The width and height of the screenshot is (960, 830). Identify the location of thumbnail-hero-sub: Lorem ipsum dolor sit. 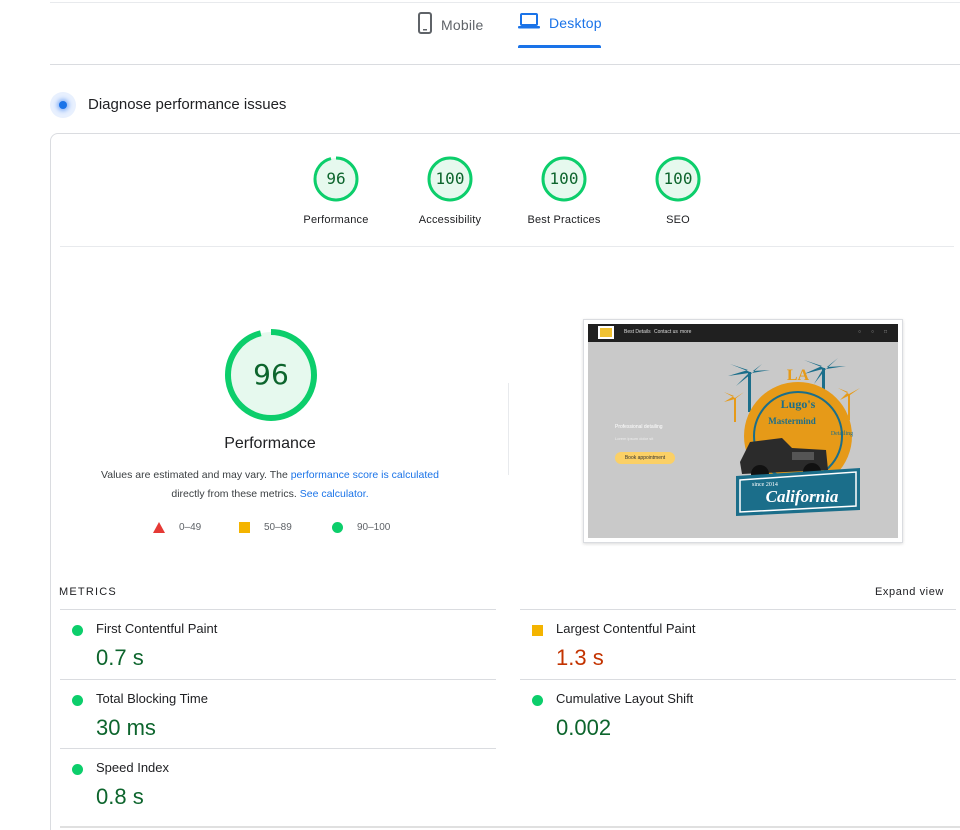
(634, 438).